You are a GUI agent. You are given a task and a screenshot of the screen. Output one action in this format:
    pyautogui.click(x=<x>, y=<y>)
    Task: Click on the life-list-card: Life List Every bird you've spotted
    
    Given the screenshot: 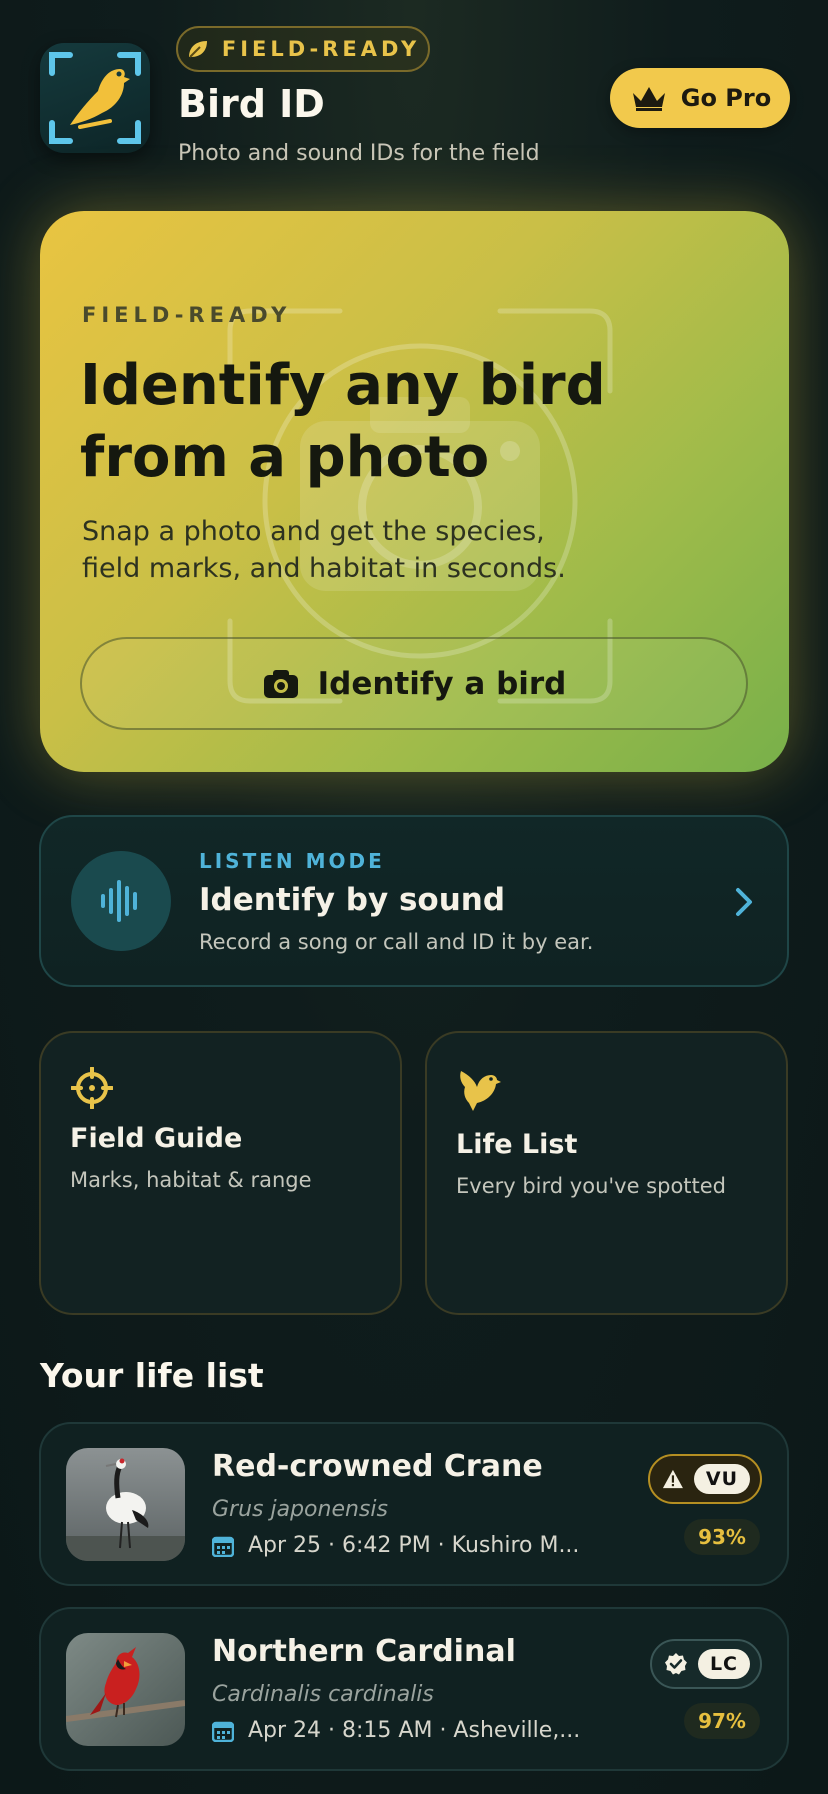 What is the action you would take?
    pyautogui.click(x=606, y=1173)
    